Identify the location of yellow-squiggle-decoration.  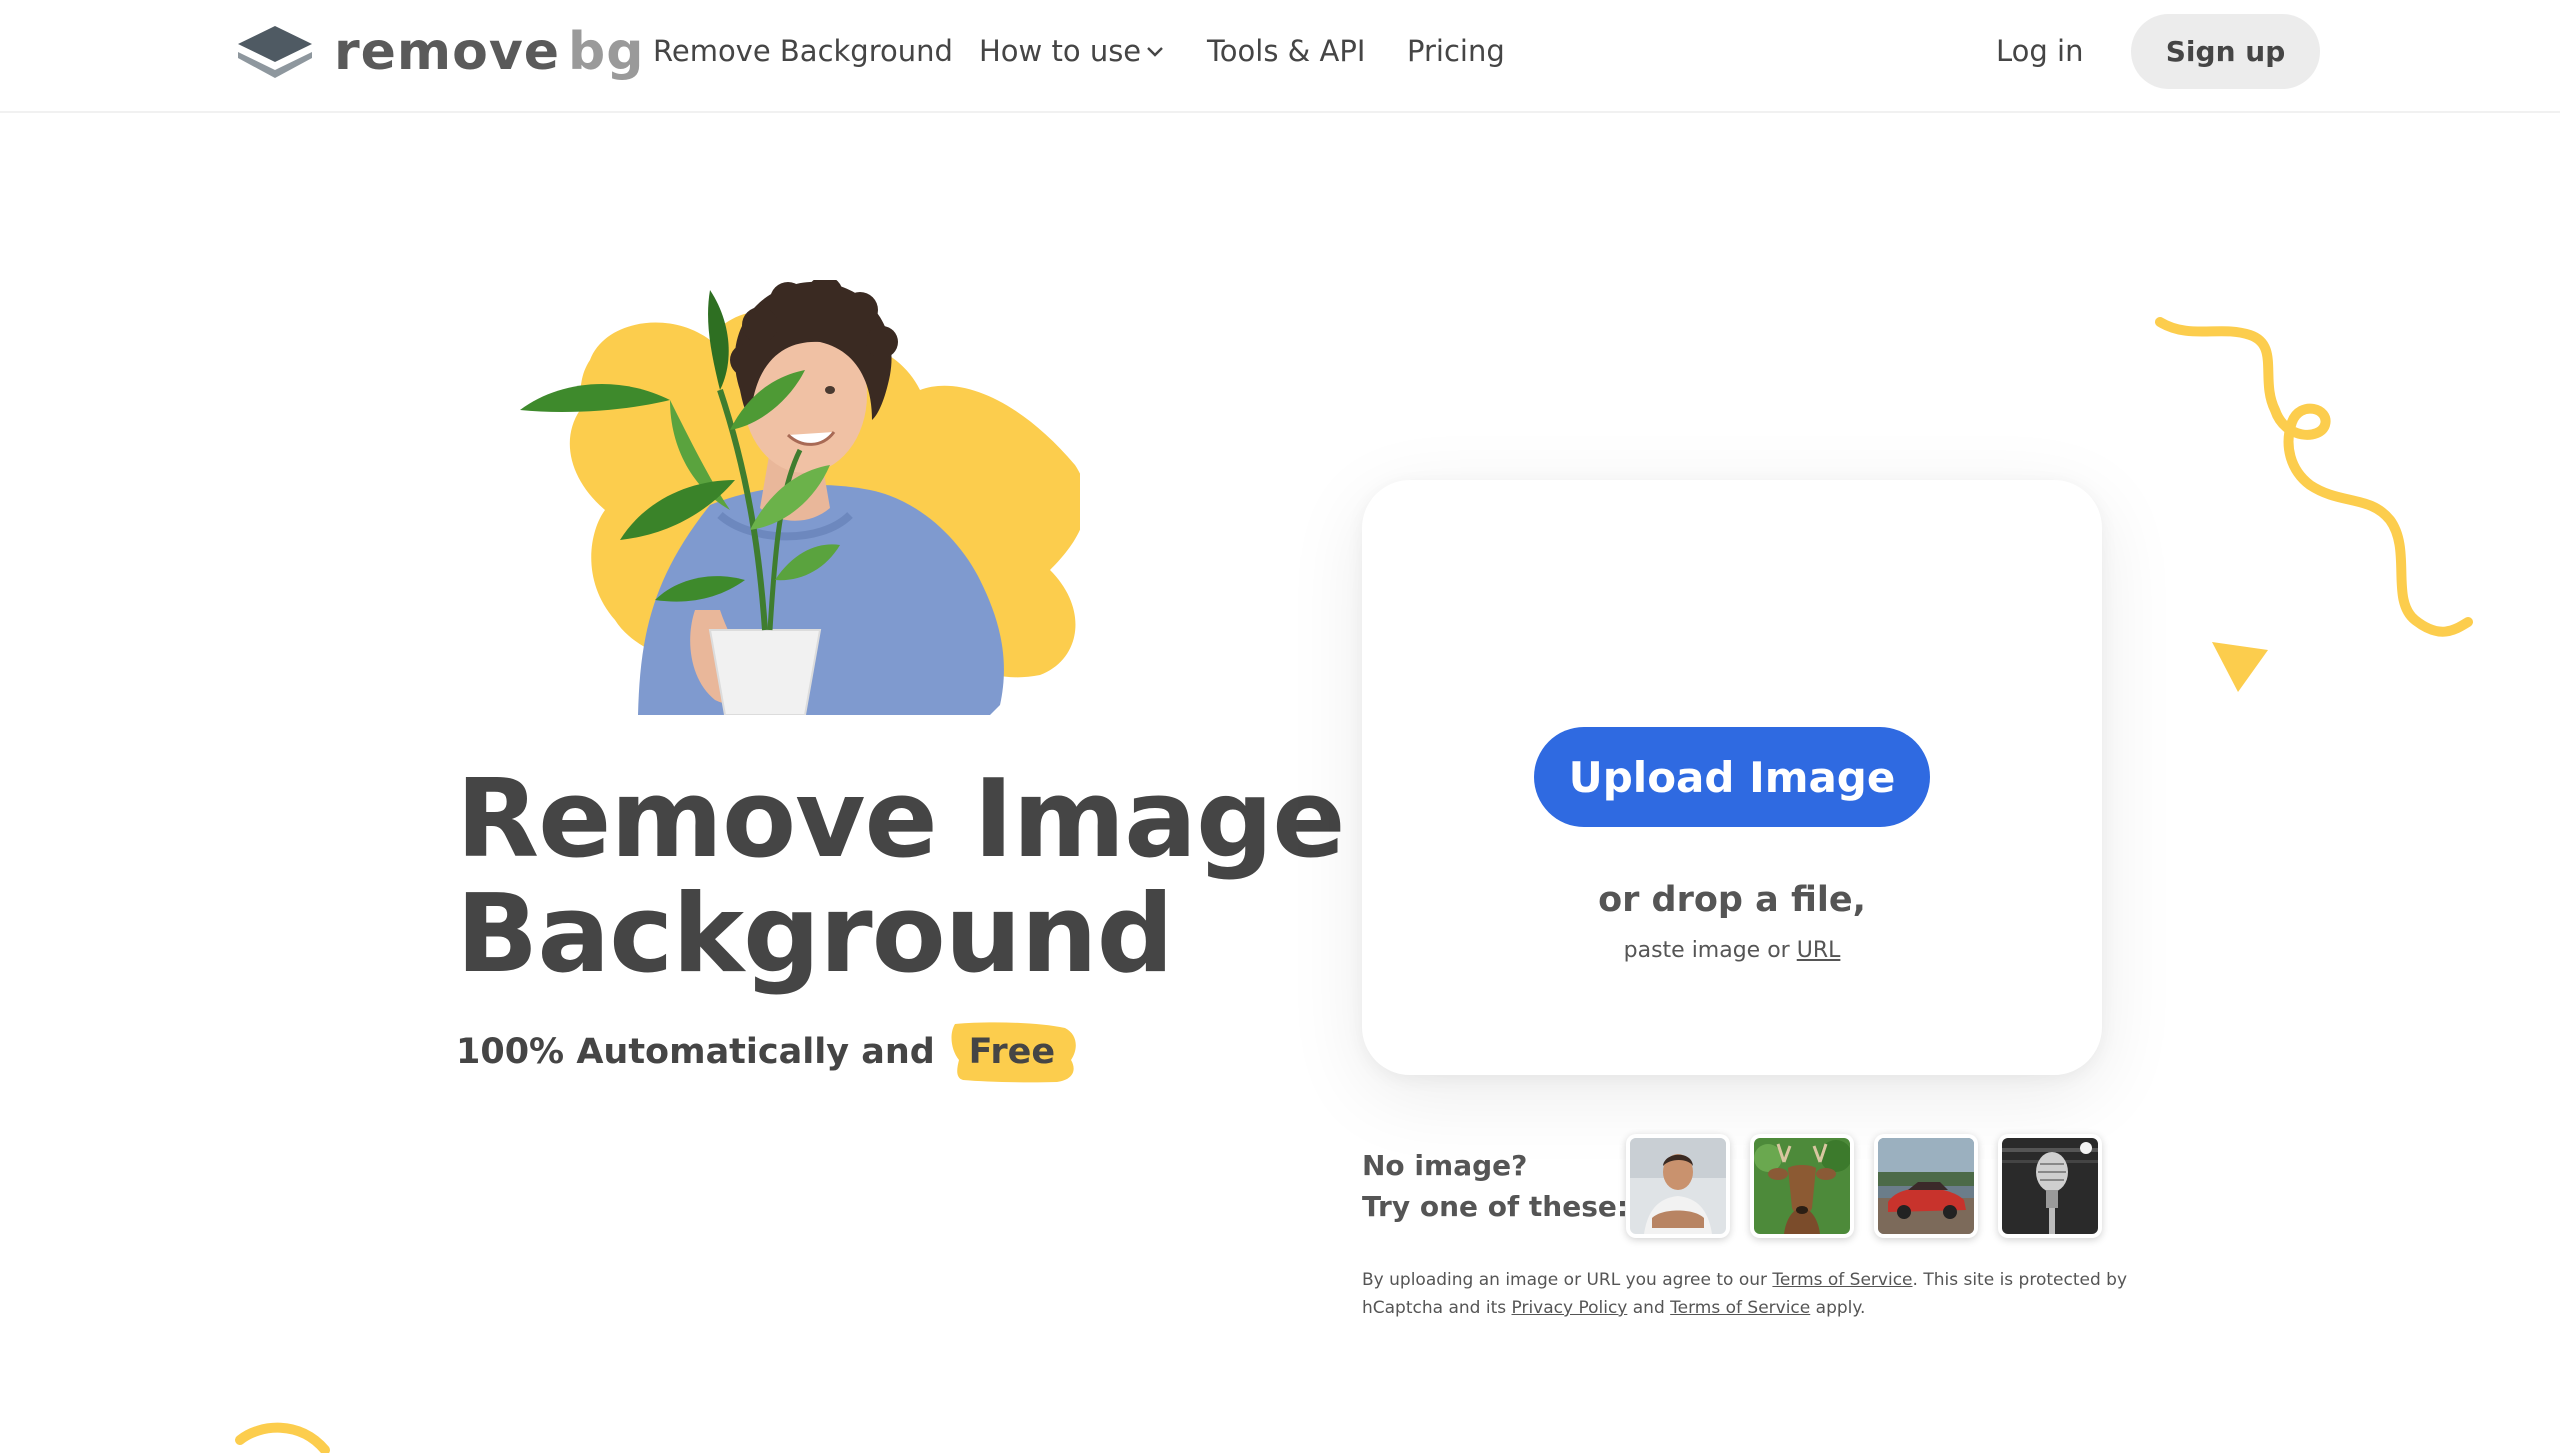
(2314, 504).